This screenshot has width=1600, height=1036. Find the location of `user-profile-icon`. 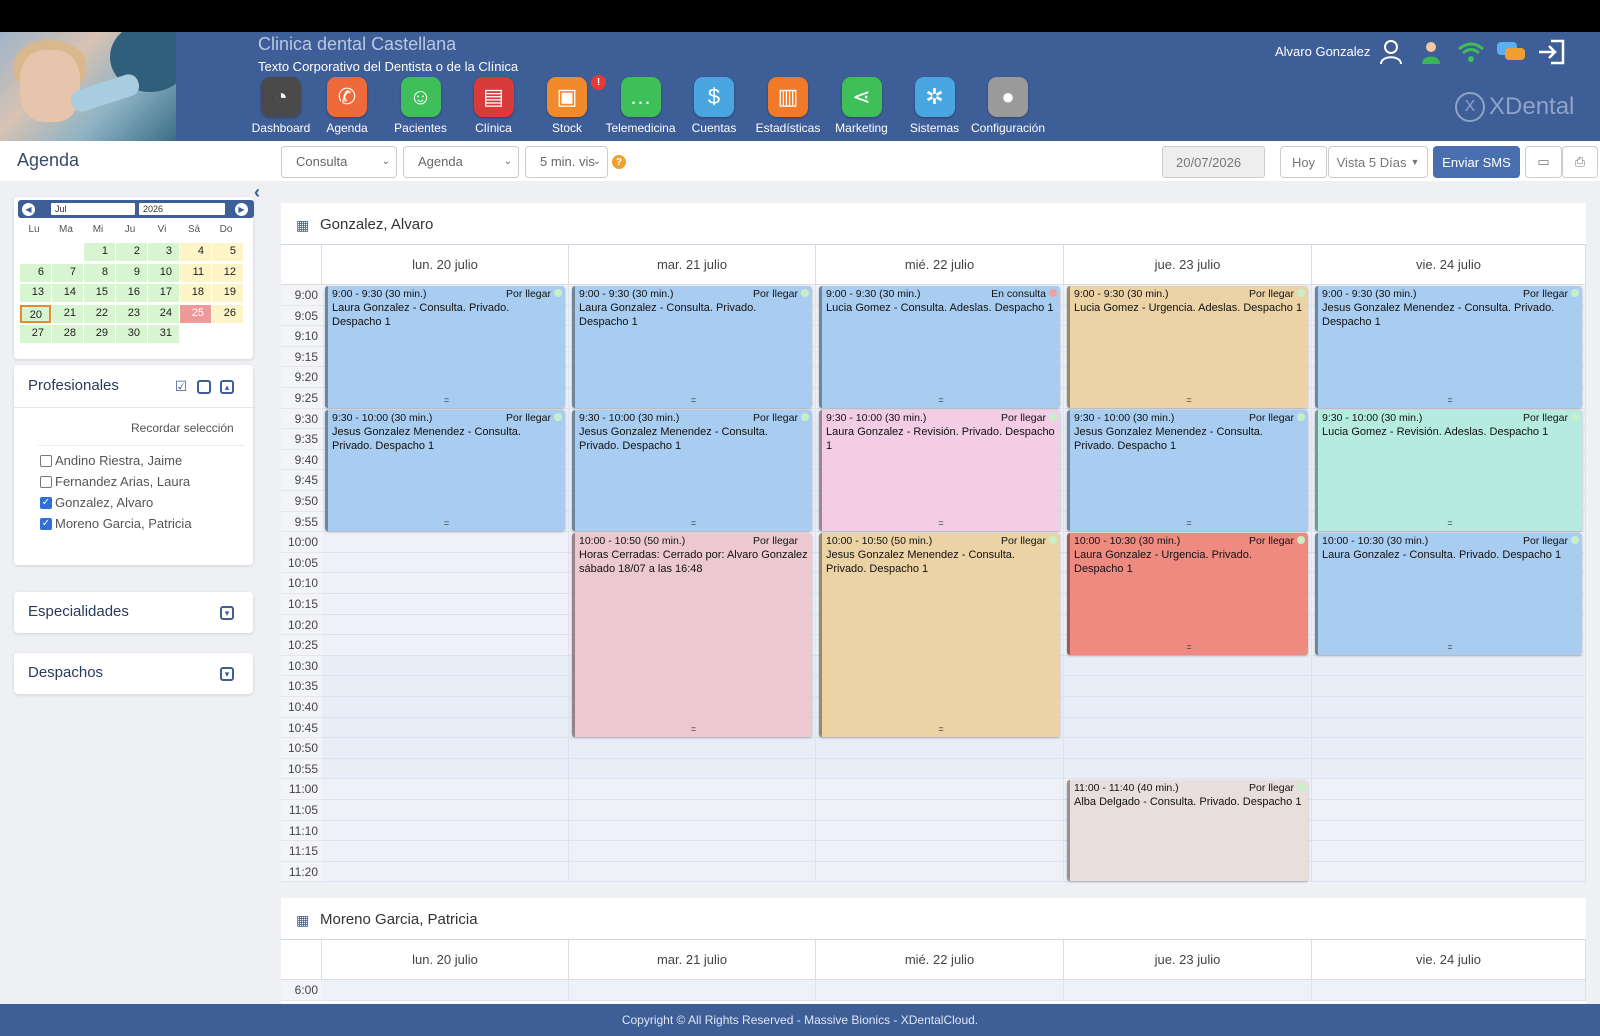

user-profile-icon is located at coordinates (1391, 52).